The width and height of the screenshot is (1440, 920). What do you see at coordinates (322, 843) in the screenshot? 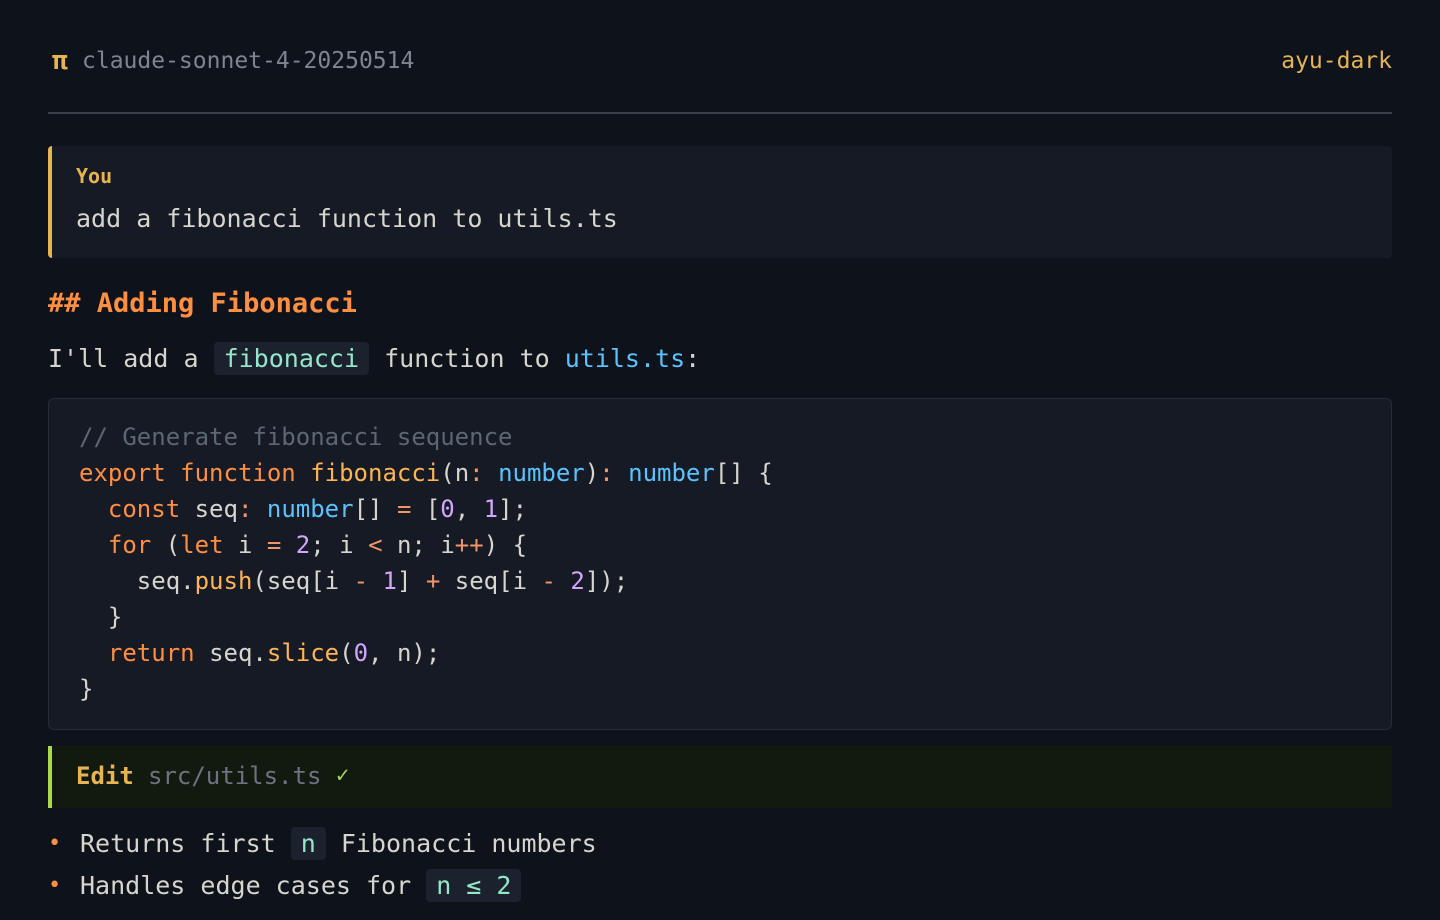
I see `list-item: • Returns first n Fibonacci numbers` at bounding box center [322, 843].